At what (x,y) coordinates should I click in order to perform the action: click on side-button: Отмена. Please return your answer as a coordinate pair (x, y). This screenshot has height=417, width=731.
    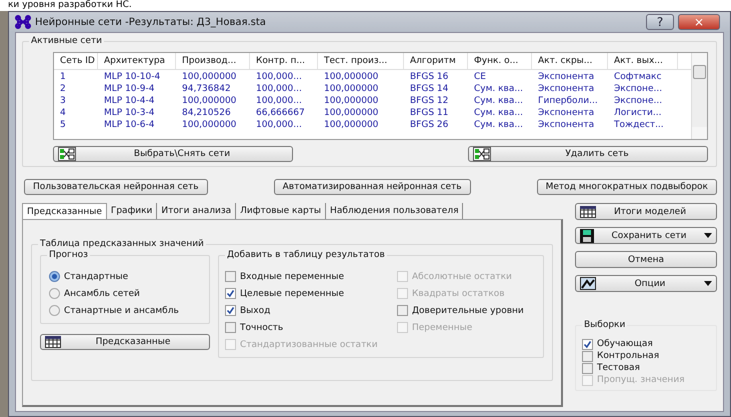
    Looking at the image, I should click on (646, 259).